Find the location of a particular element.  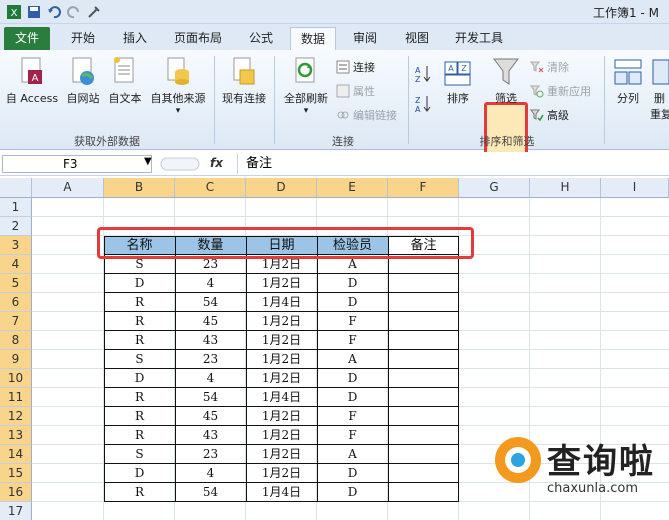

sort-az-button: AZ is located at coordinates (423, 75).